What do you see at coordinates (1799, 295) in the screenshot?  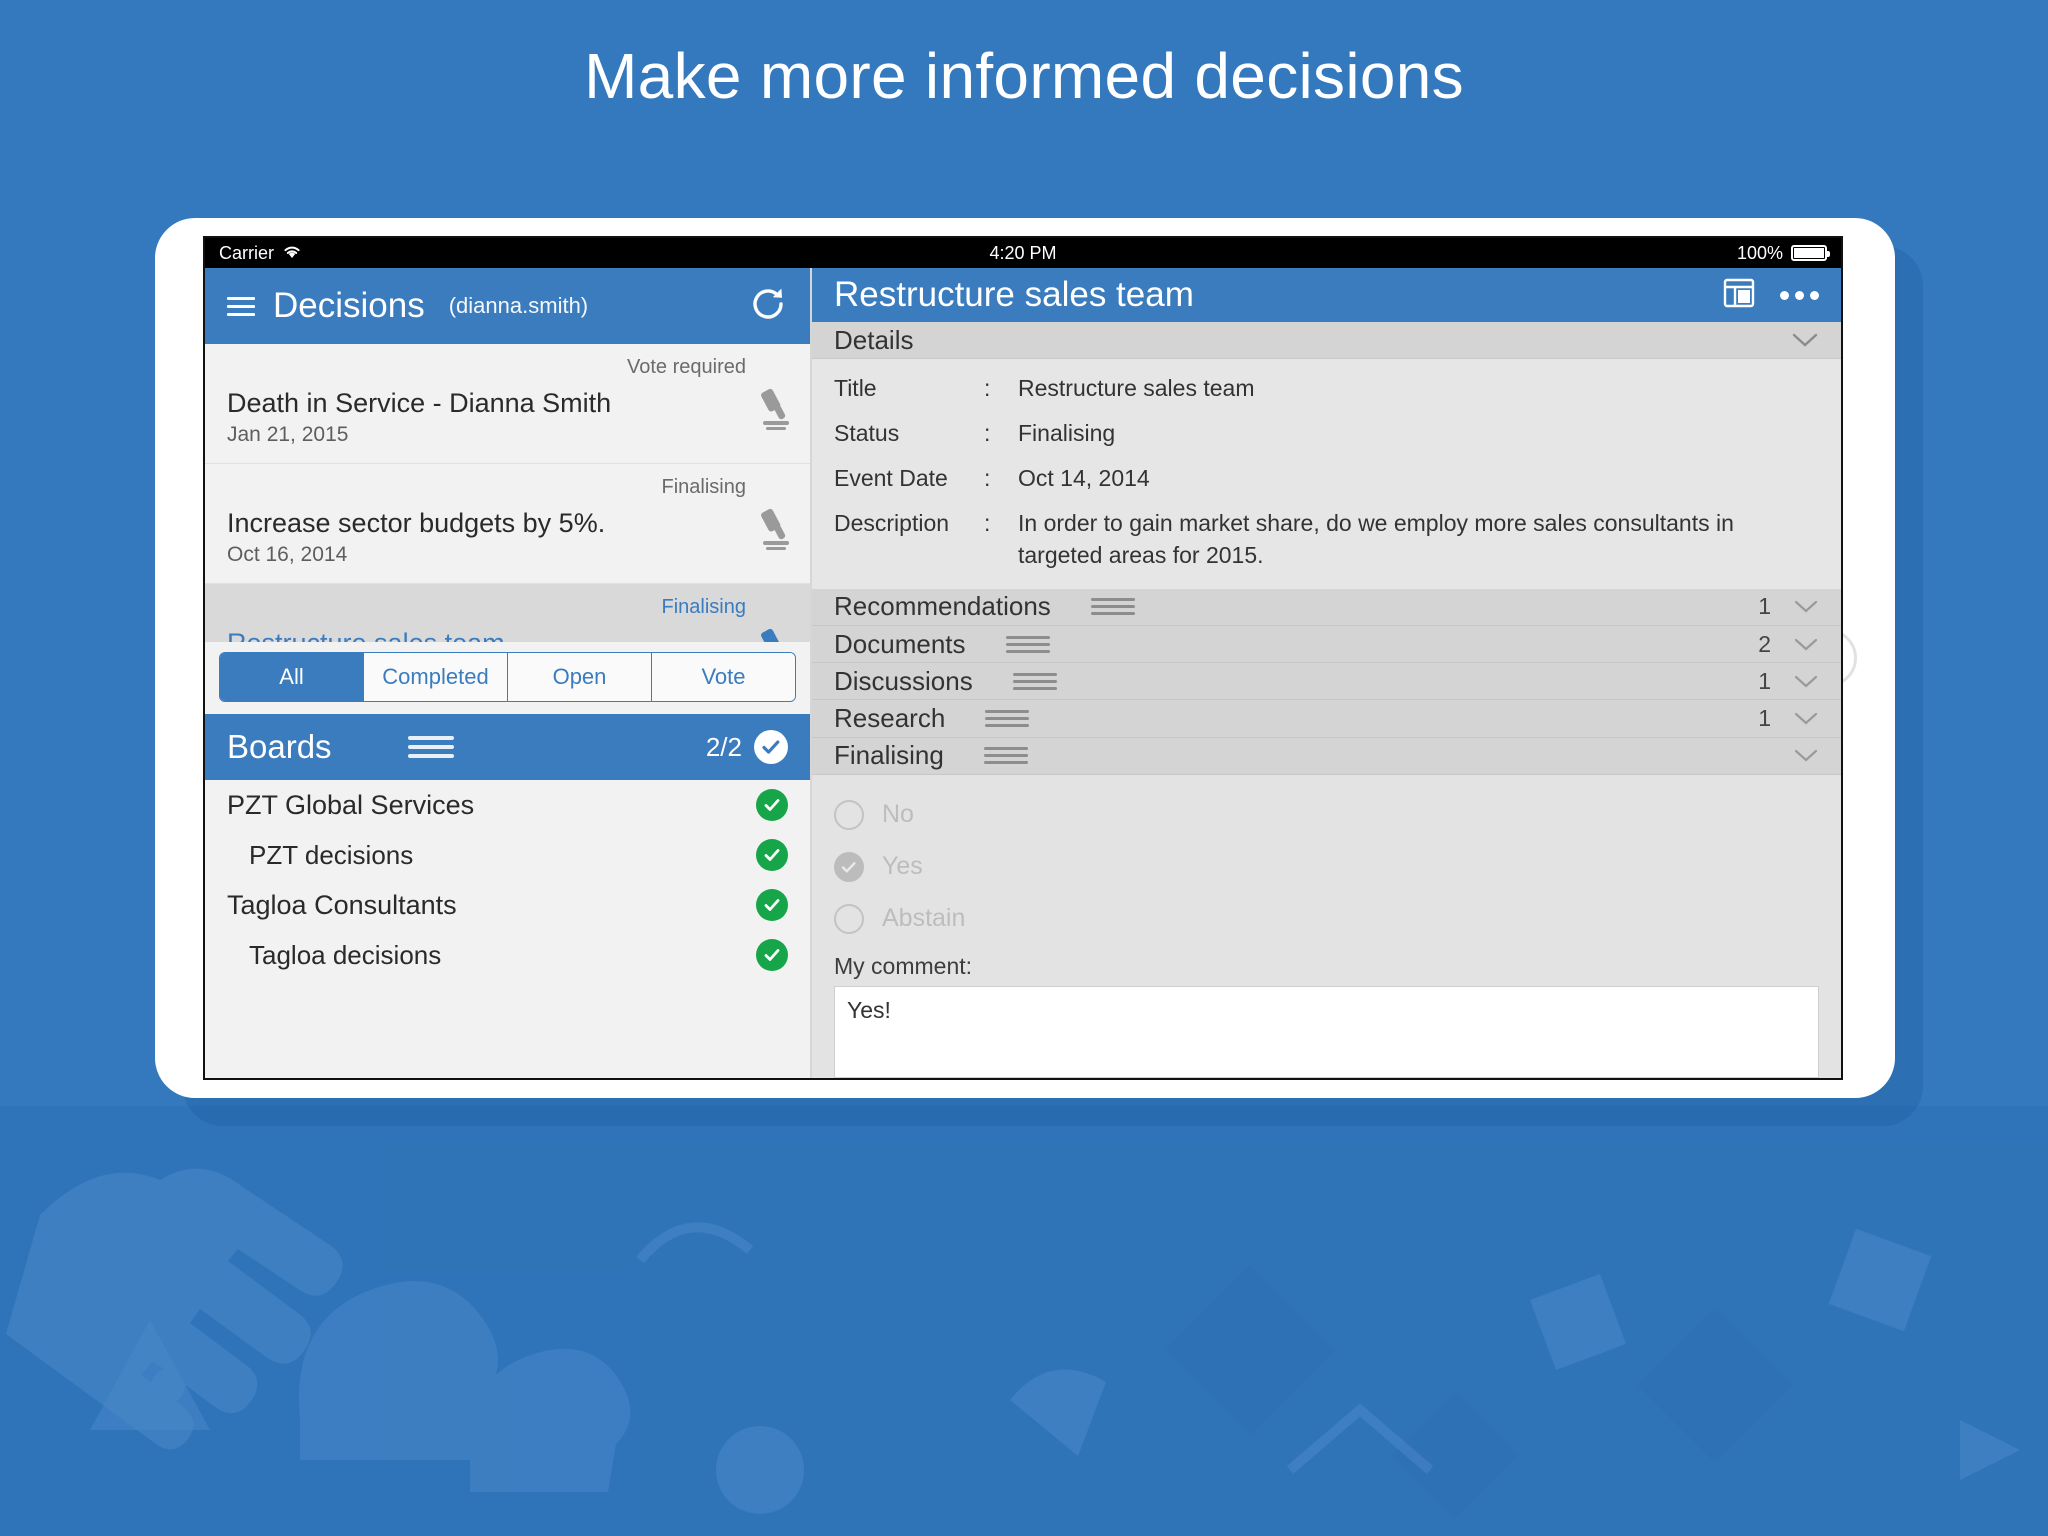 I see `more-options-icon` at bounding box center [1799, 295].